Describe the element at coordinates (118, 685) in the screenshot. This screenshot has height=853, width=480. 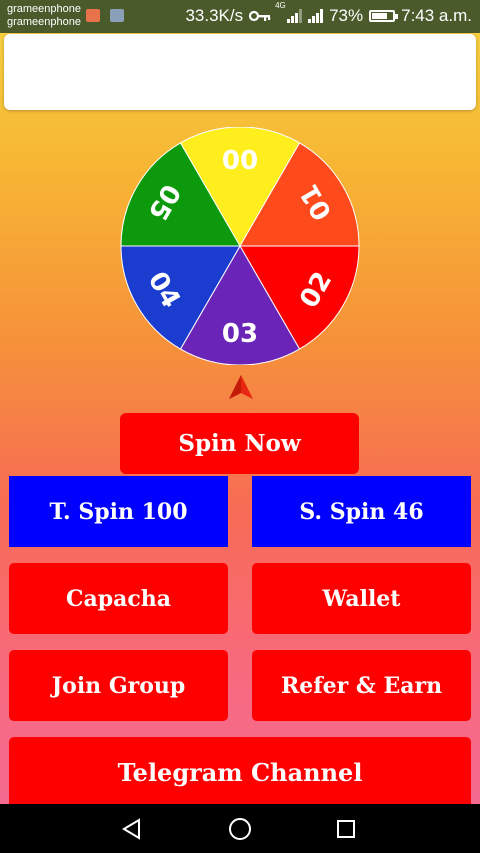
I see `join-group-button: Join Group` at that location.